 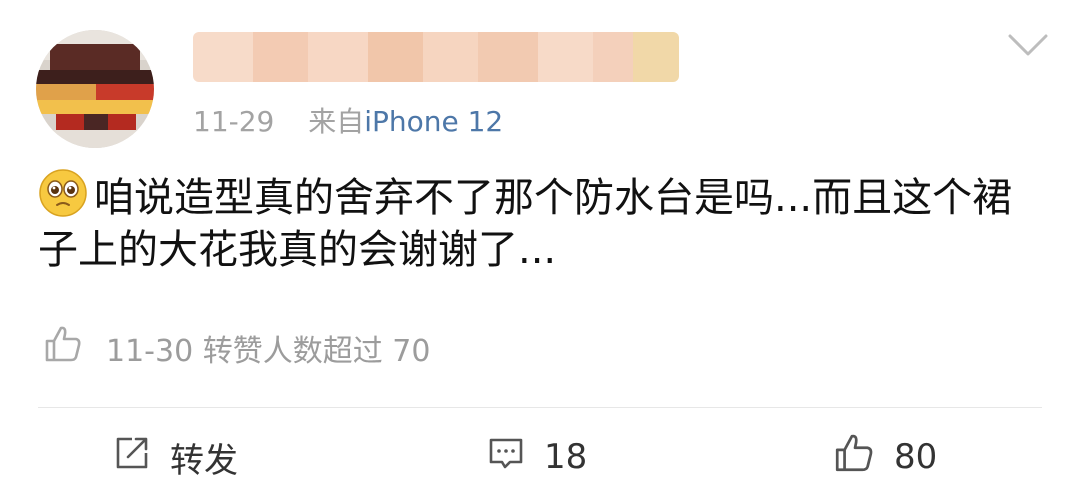 I want to click on username-blurred, so click(x=436, y=57).